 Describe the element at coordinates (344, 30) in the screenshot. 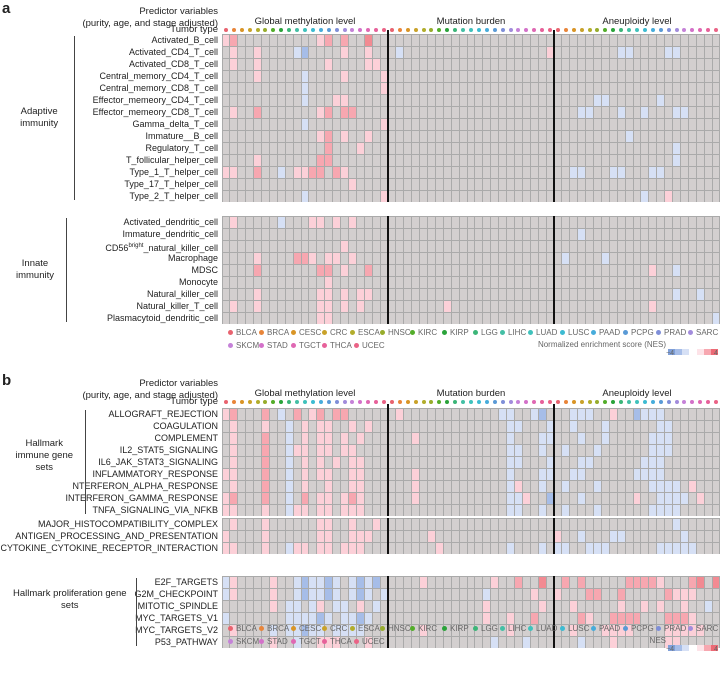

I see `tumor-type-dot-sarc` at that location.